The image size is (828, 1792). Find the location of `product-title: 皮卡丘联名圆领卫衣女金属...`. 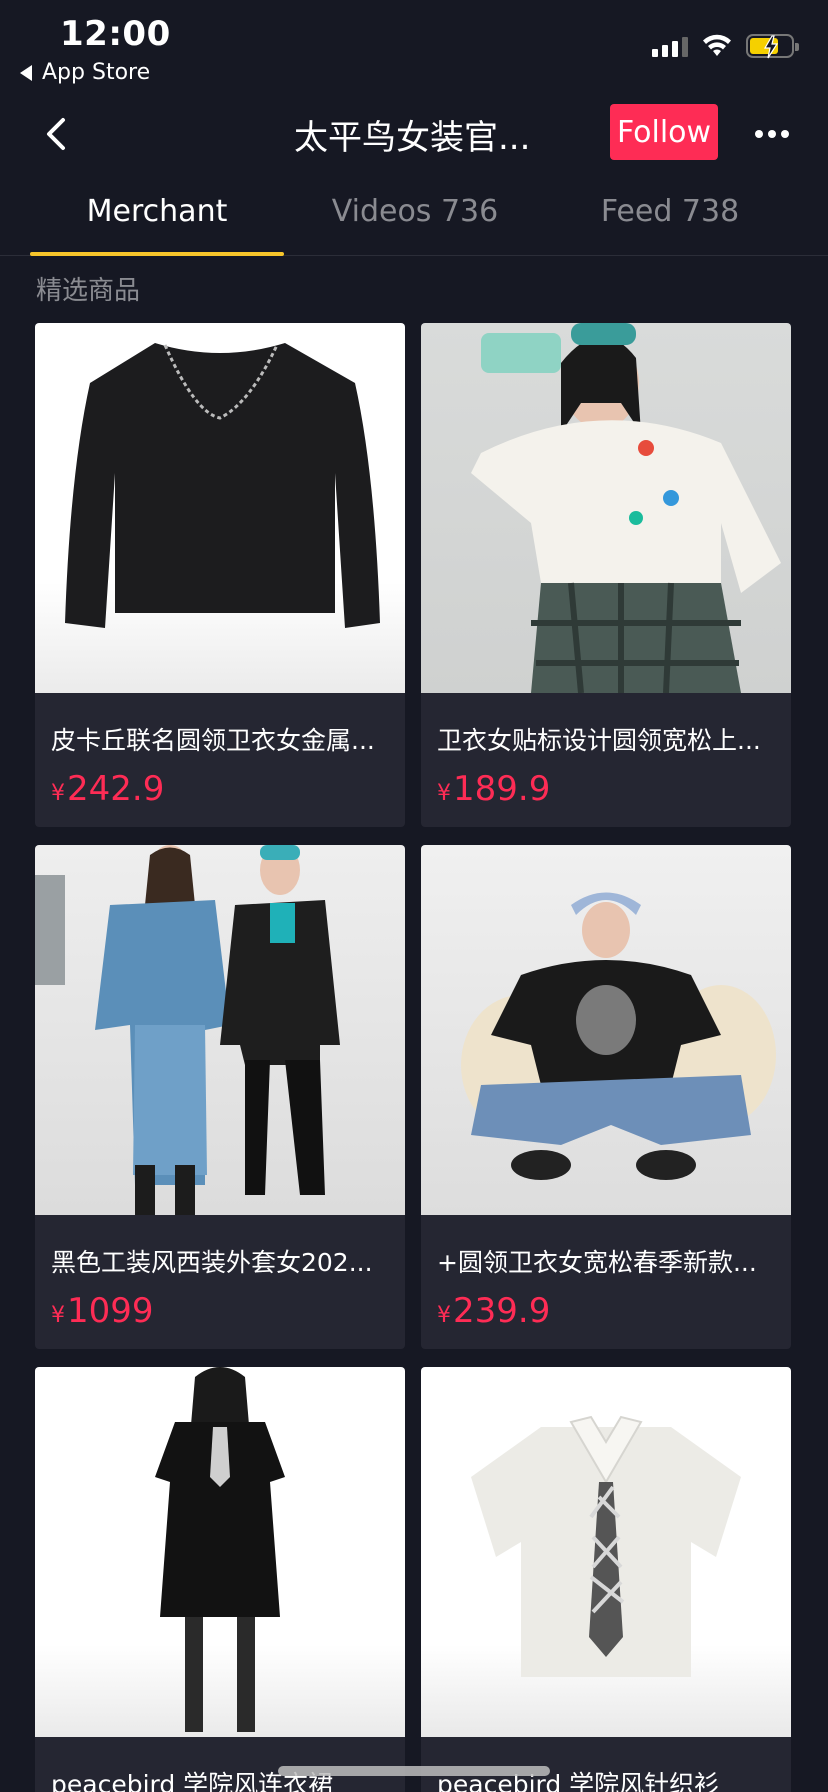

product-title: 皮卡丘联名圆领卫衣女金属... is located at coordinates (213, 740).